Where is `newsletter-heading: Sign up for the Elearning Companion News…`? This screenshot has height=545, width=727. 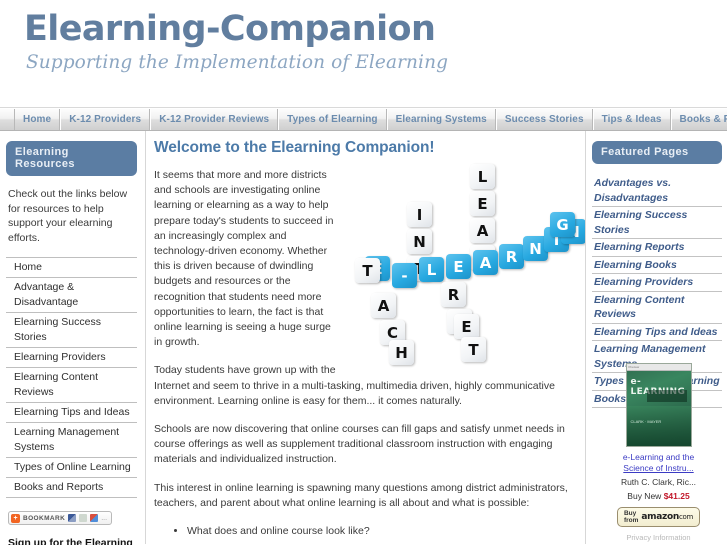
newsletter-heading: Sign up for the Elearning Companion News… is located at coordinates (70, 541).